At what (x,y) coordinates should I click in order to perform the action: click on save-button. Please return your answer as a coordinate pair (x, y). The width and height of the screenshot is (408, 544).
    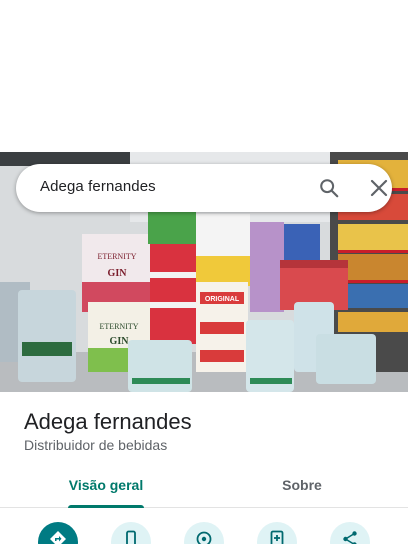
    Looking at the image, I should click on (277, 533).